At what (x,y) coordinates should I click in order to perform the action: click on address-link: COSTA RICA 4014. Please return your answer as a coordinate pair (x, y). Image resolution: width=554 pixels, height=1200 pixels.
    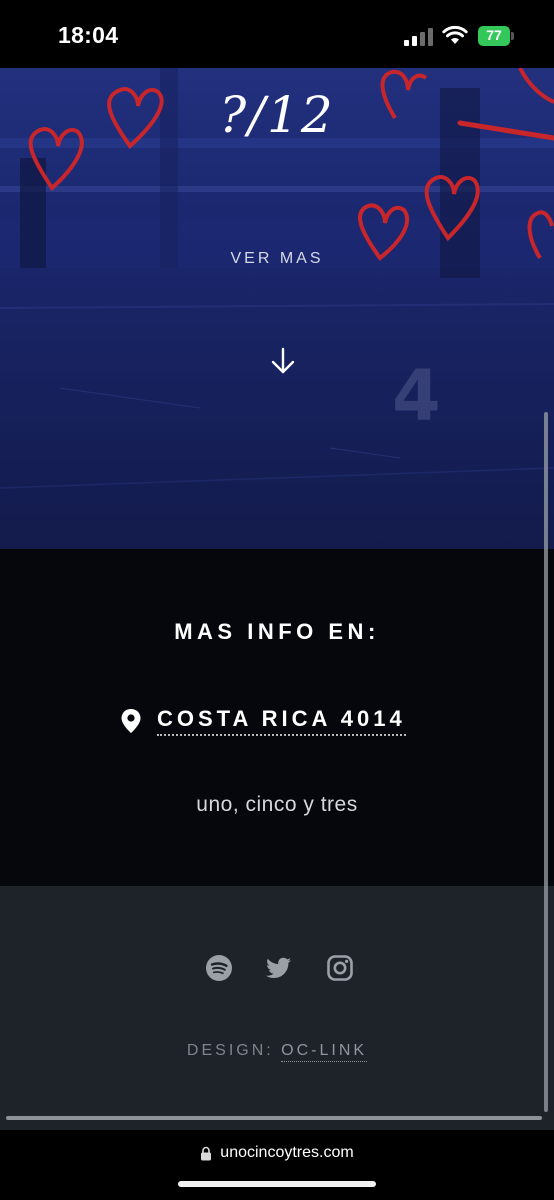
    Looking at the image, I should click on (281, 721).